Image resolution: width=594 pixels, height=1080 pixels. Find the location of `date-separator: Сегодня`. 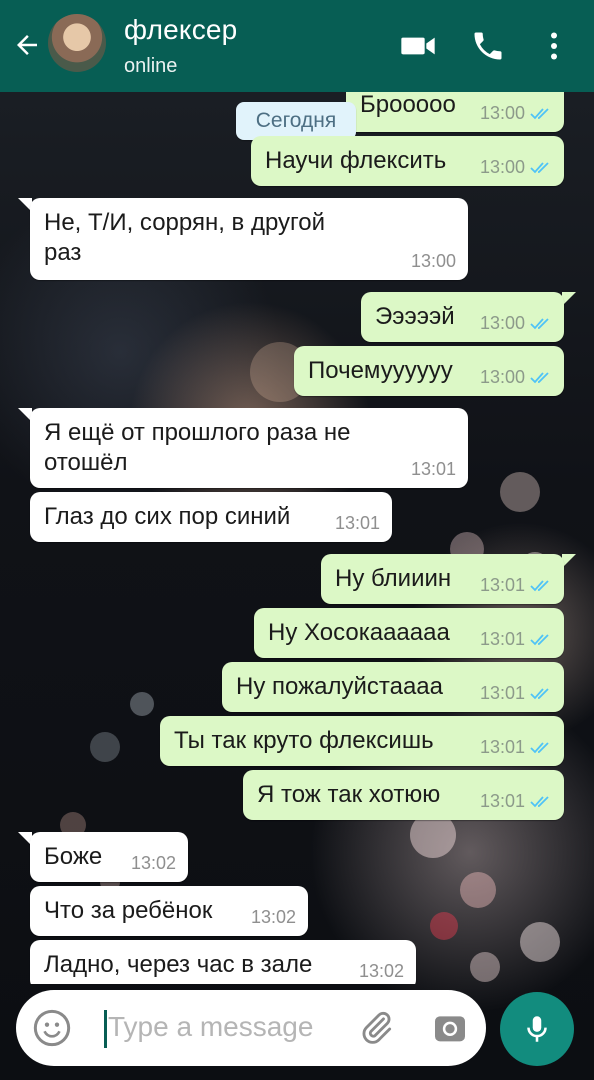

date-separator: Сегодня is located at coordinates (296, 121).